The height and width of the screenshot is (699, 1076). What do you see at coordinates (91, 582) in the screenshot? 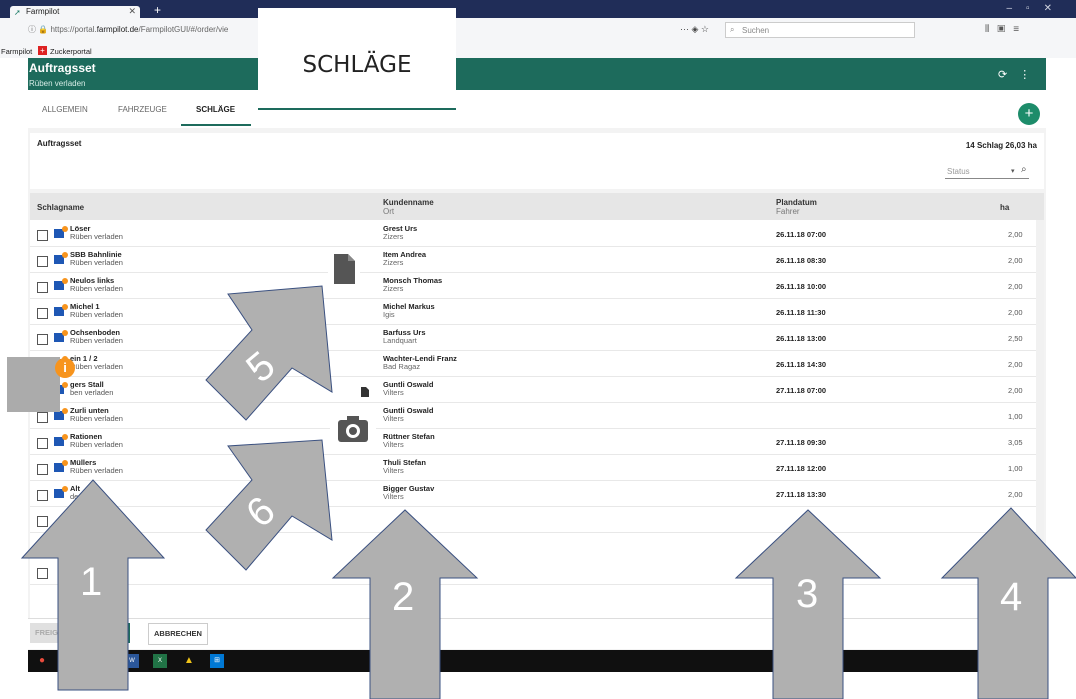
I see `arrow-label-1: 1` at bounding box center [91, 582].